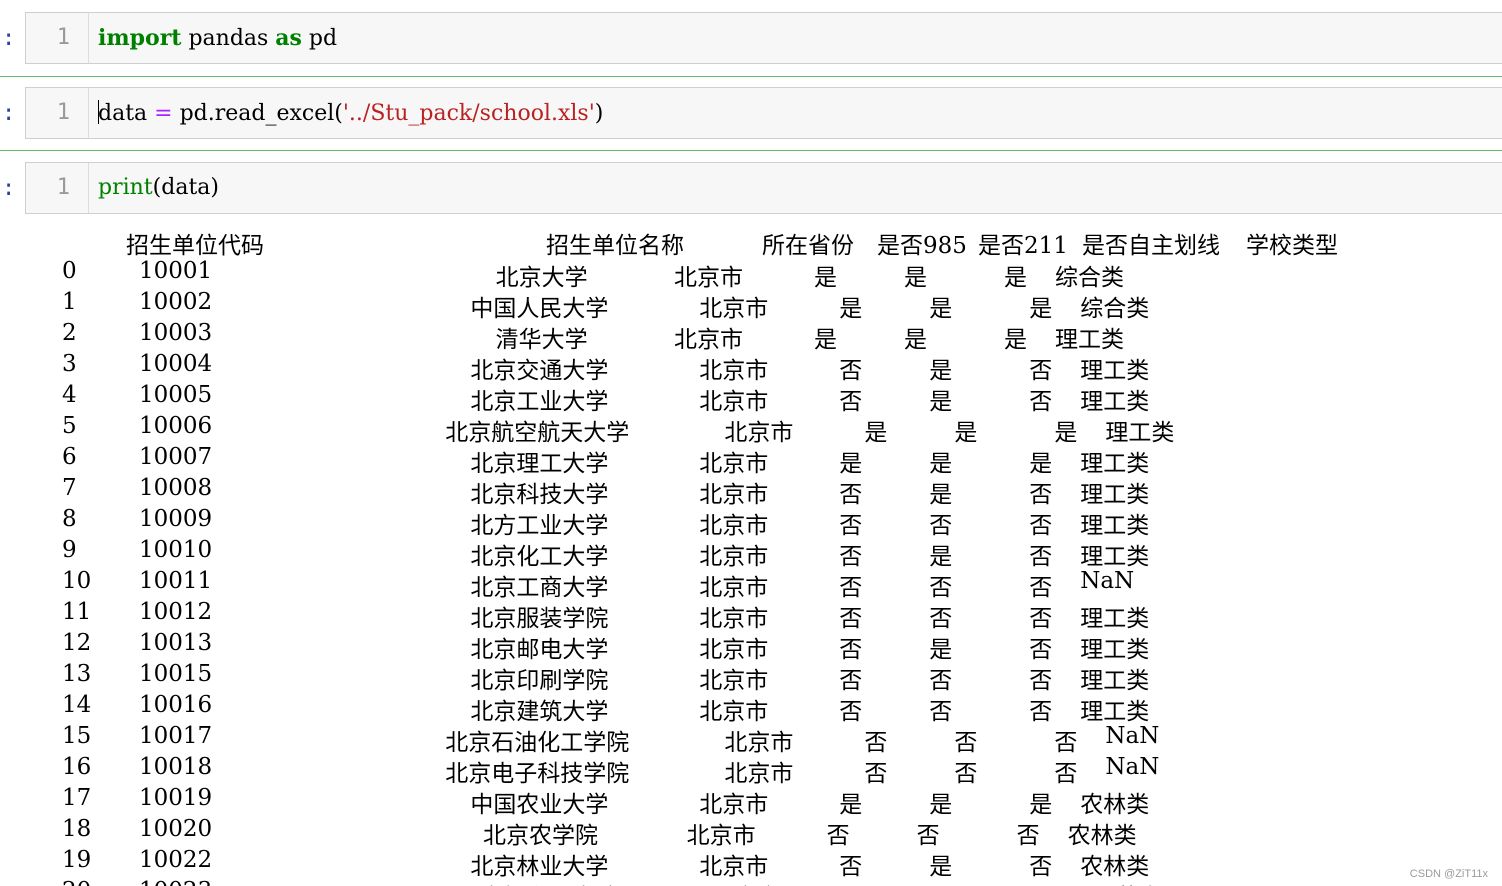 This screenshot has height=886, width=1502. Describe the element at coordinates (69, 488) in the screenshot. I see `row-index: 7` at that location.